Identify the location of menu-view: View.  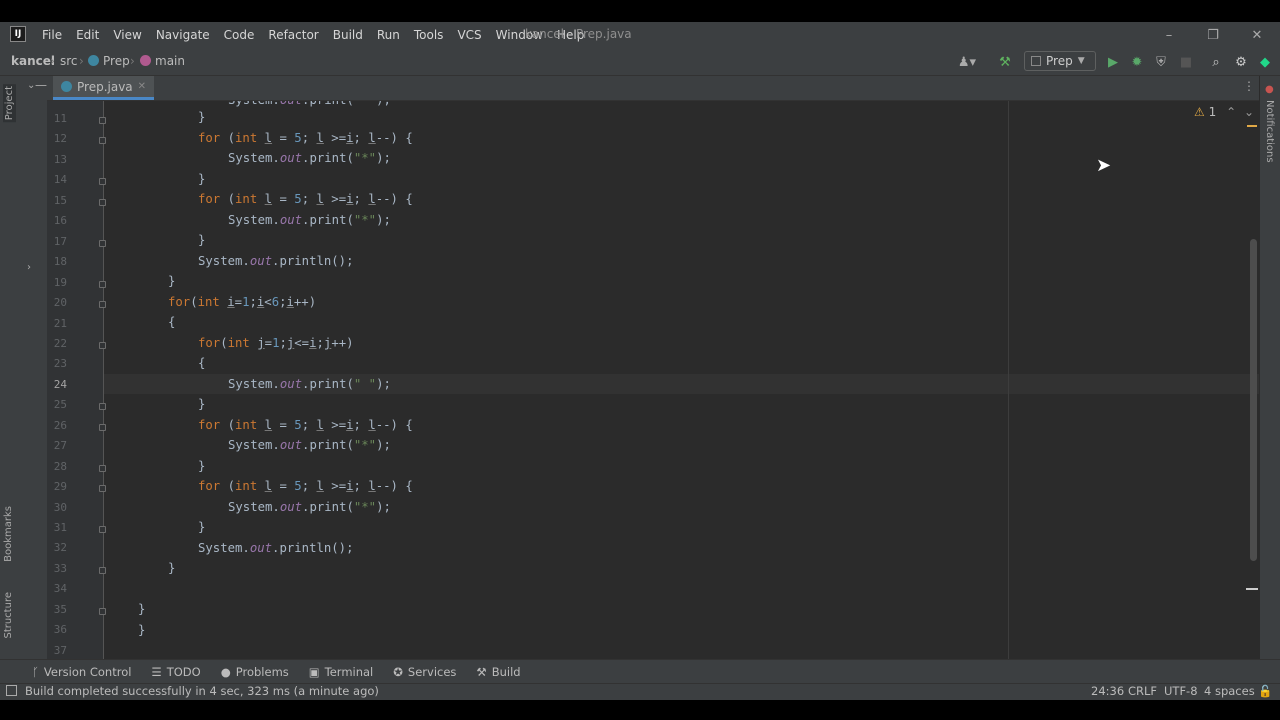
(127, 35).